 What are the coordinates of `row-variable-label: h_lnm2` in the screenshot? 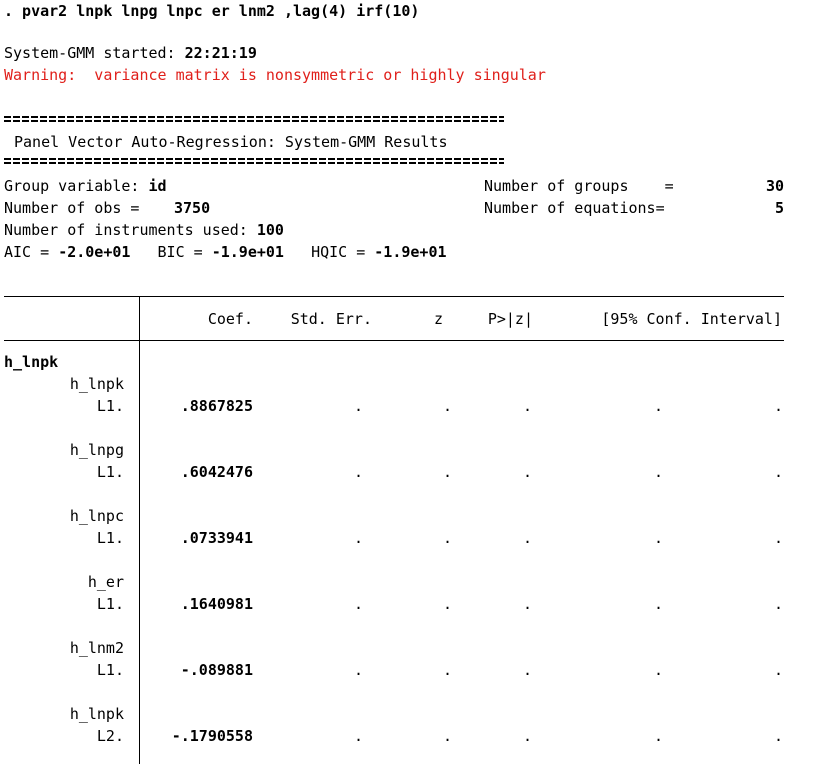 It's located at (96, 648).